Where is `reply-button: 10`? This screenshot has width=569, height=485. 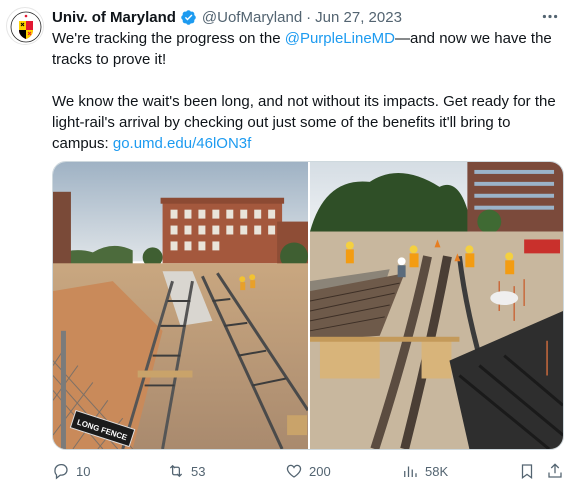
reply-button: 10 is located at coordinates (71, 471).